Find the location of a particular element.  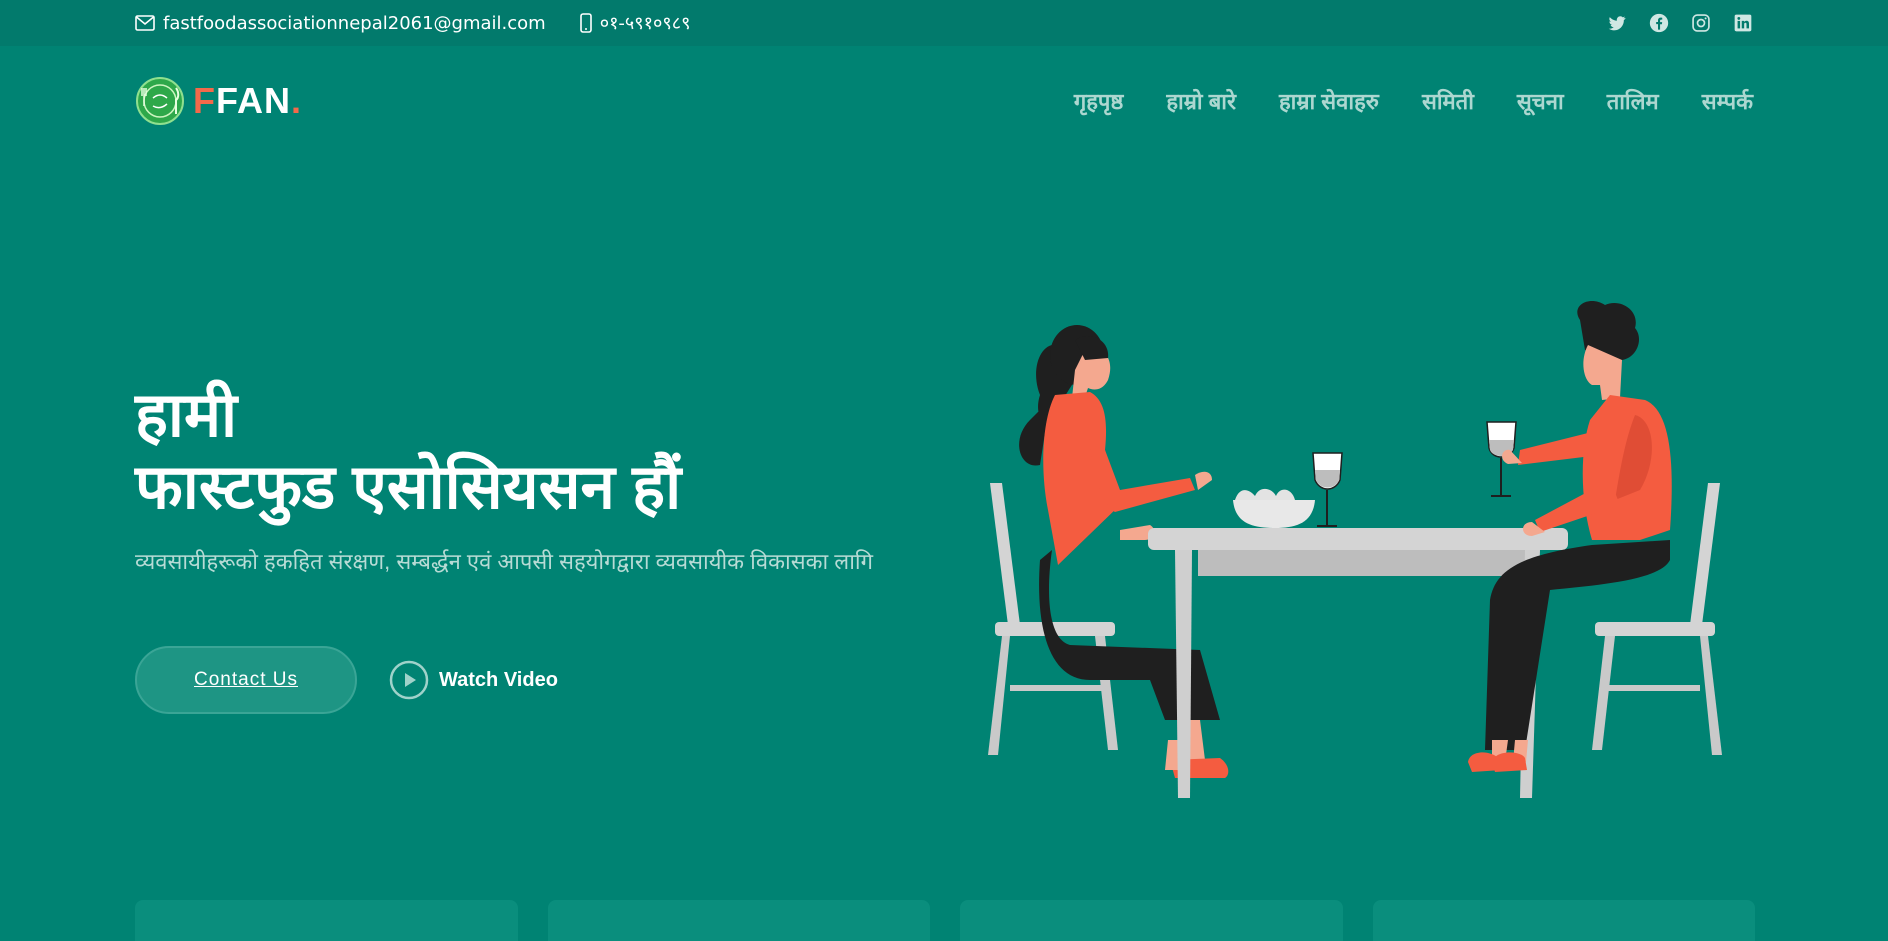

email-text: fastfoodassociationnepal2061@gmail.com is located at coordinates (354, 23).